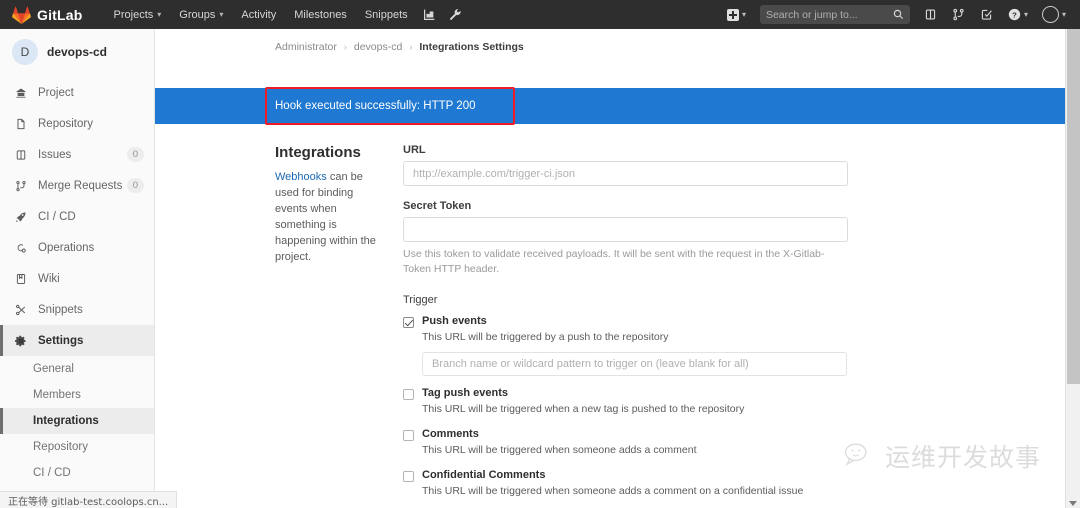 This screenshot has width=1080, height=508. I want to click on breadcrumb-project: devops-cd, so click(378, 47).